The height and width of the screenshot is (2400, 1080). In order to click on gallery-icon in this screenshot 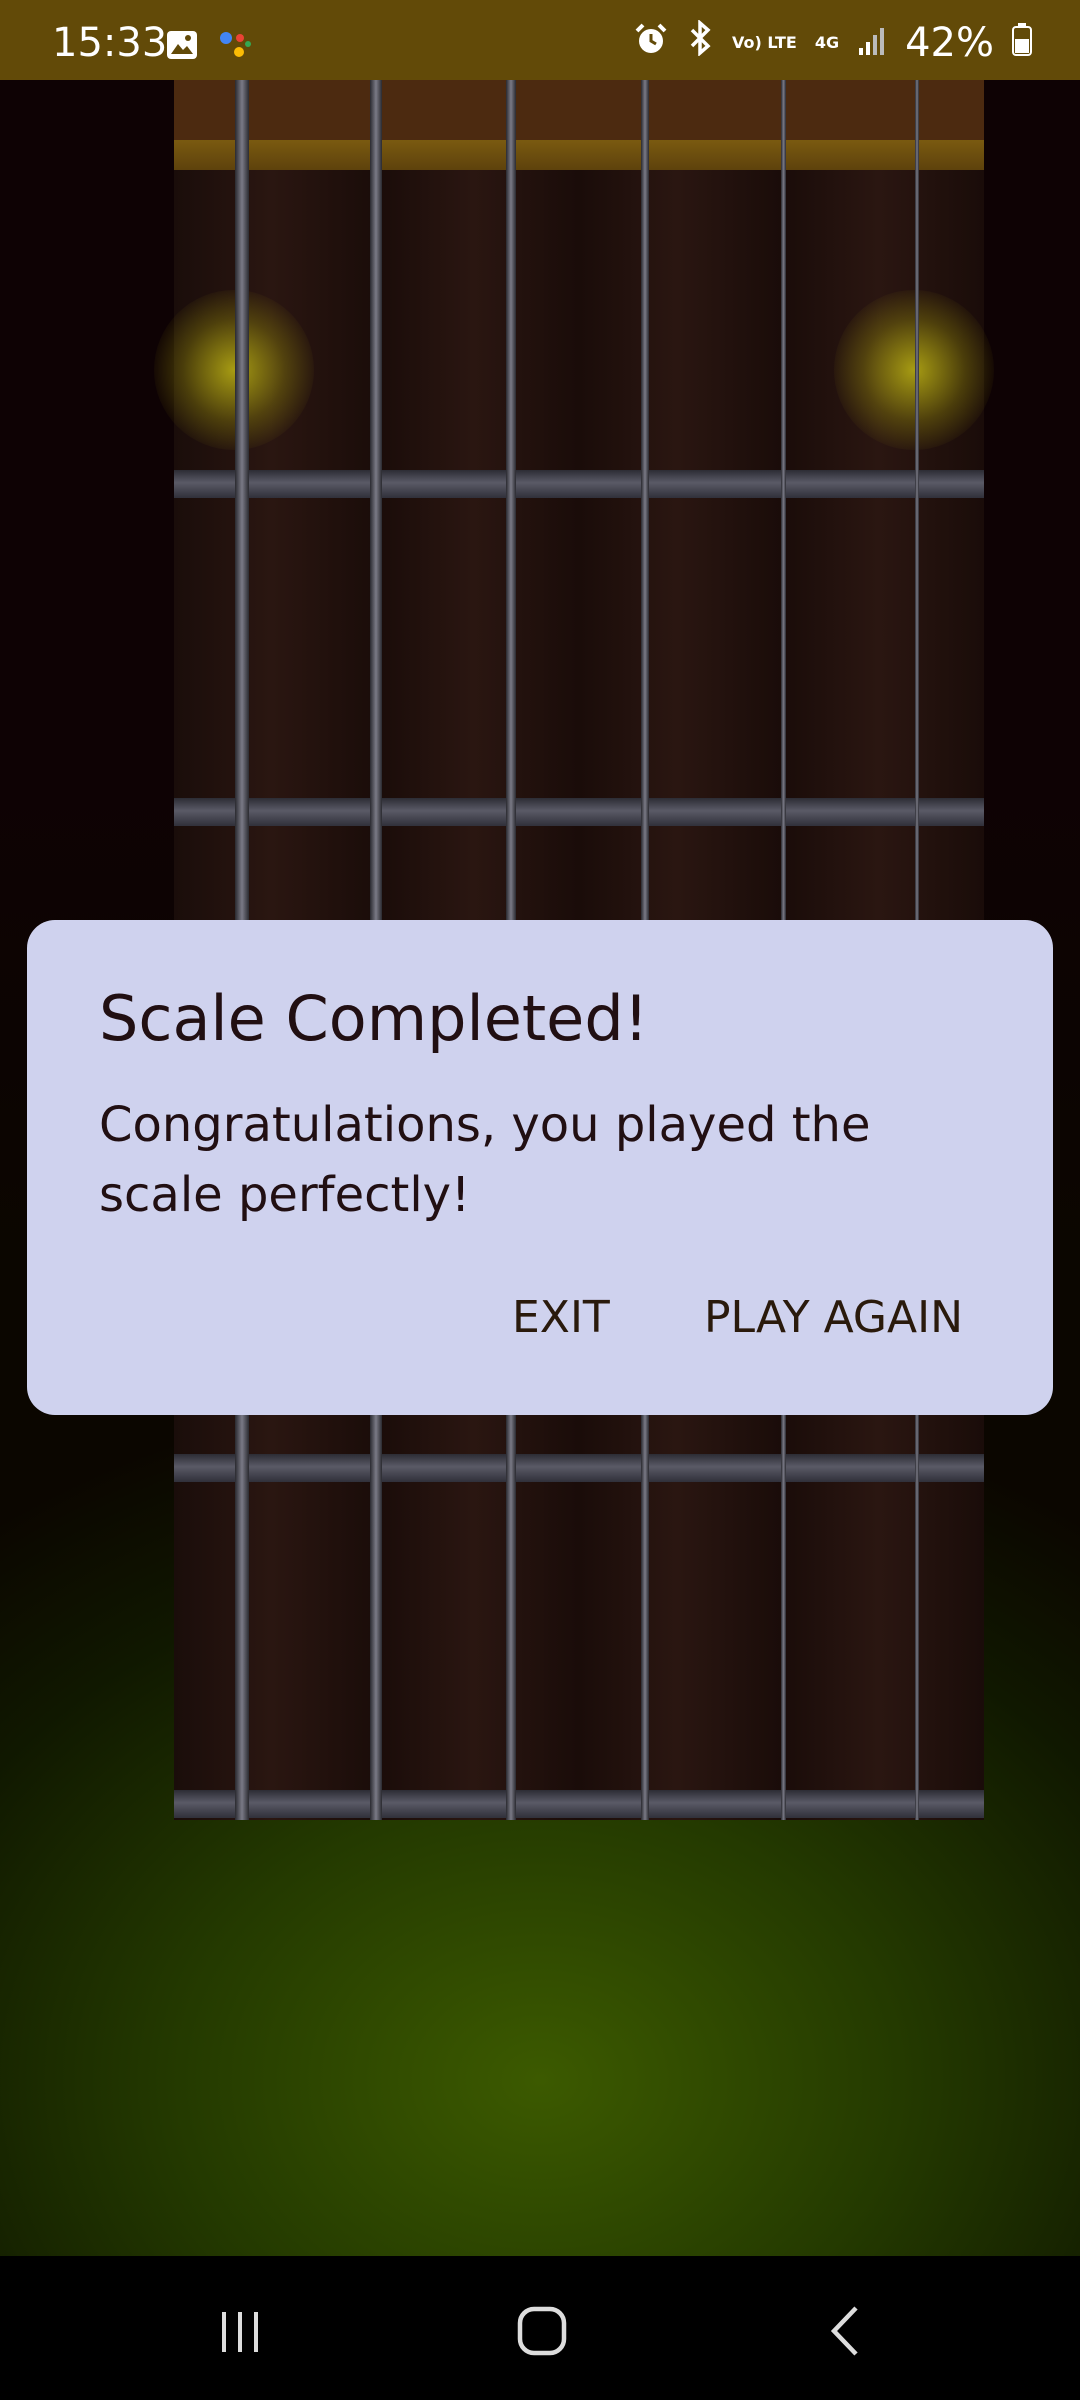, I will do `click(182, 47)`.